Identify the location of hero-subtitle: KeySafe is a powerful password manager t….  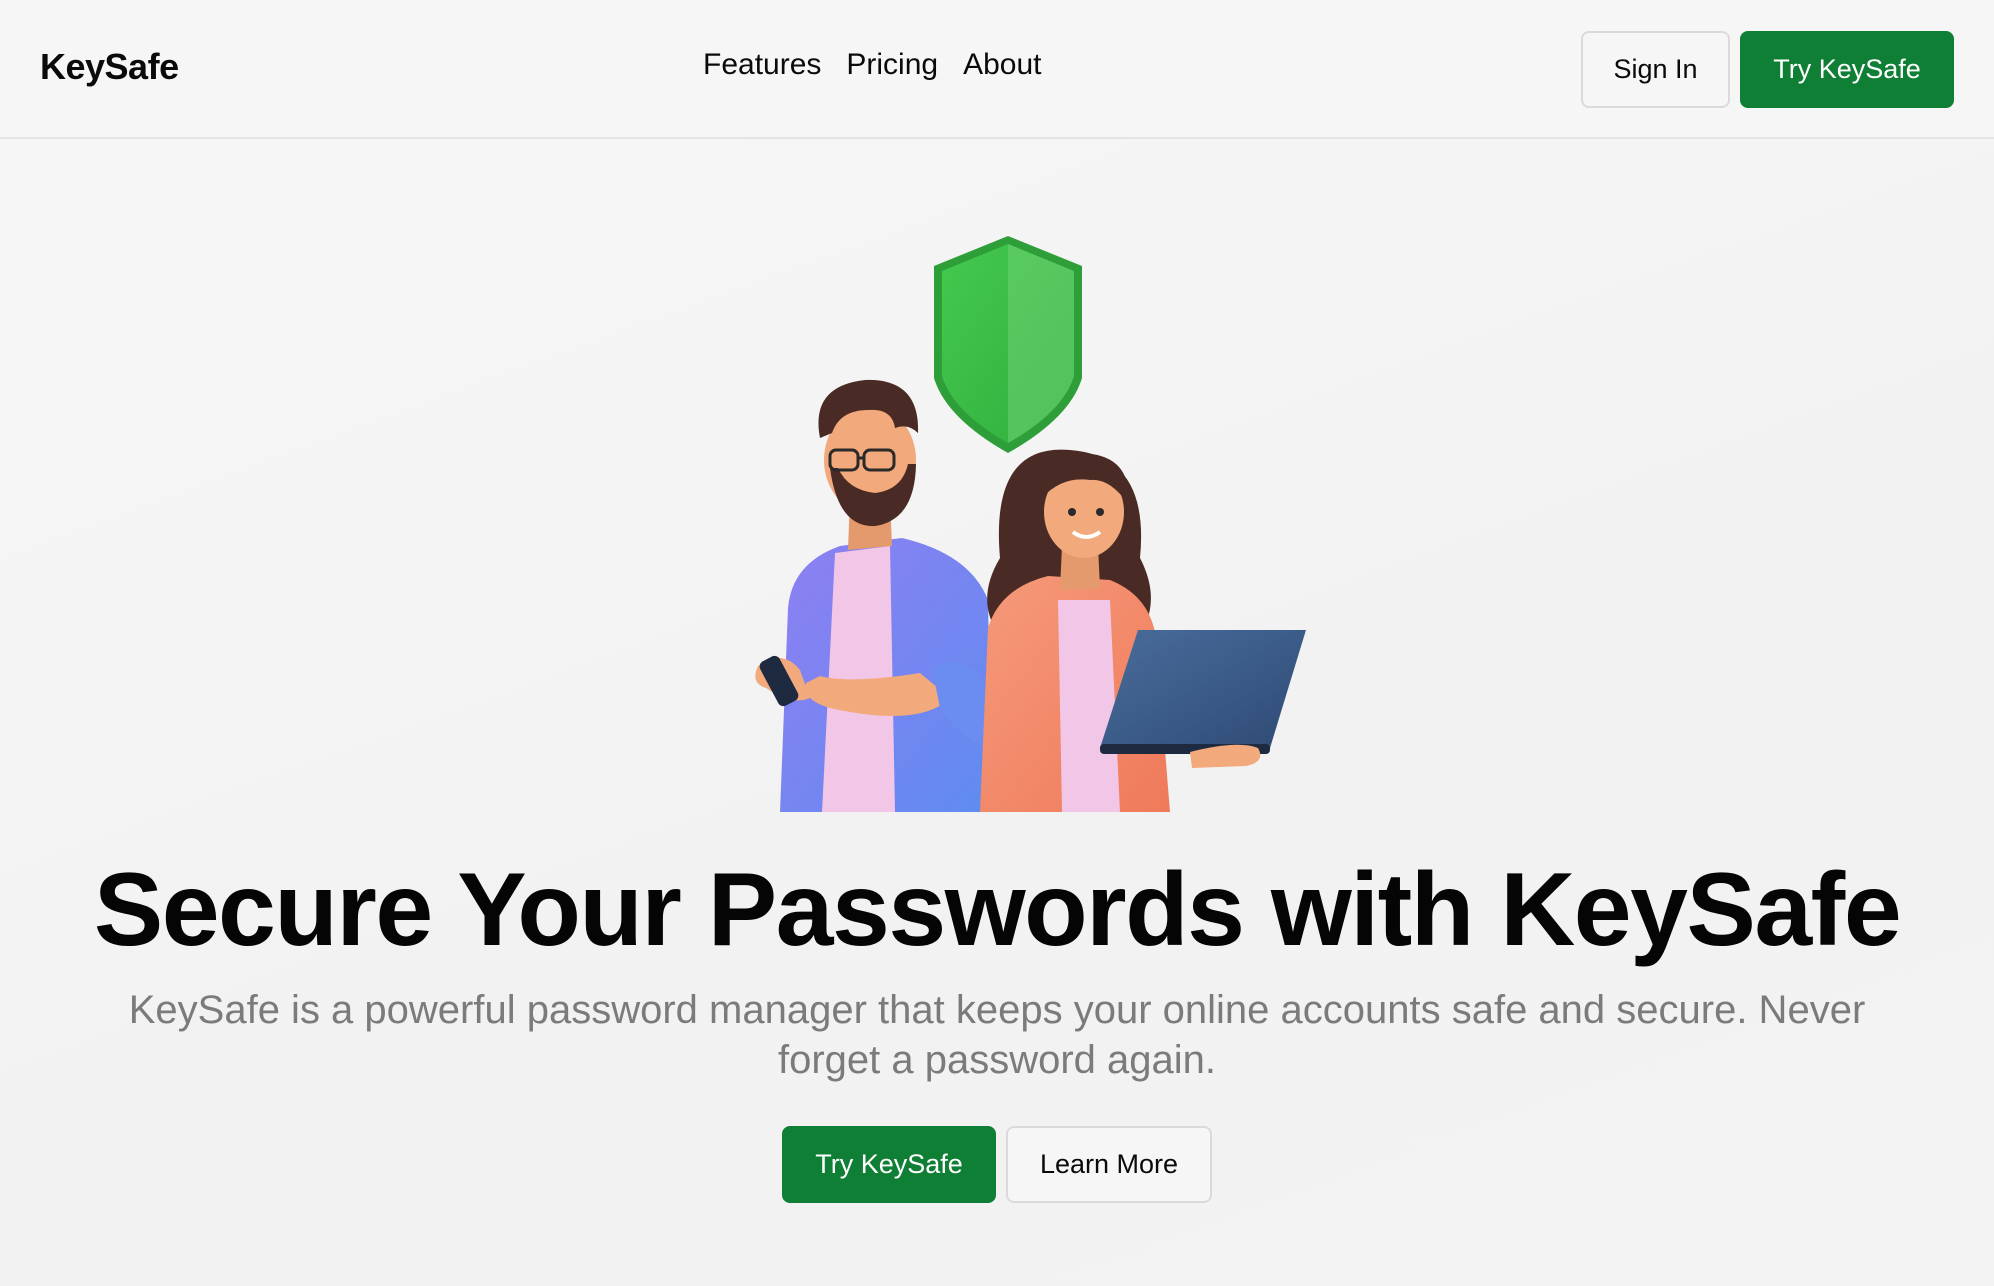
(997, 1035).